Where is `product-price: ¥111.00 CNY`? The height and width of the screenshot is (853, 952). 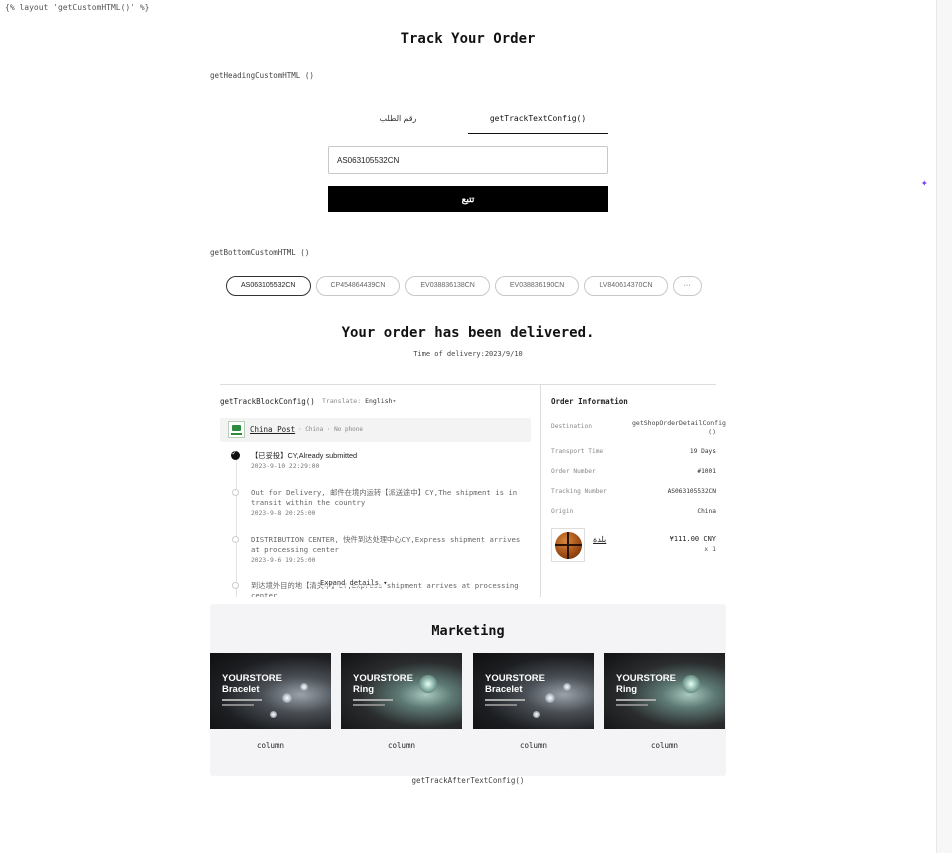
product-price: ¥111.00 CNY is located at coordinates (692, 539).